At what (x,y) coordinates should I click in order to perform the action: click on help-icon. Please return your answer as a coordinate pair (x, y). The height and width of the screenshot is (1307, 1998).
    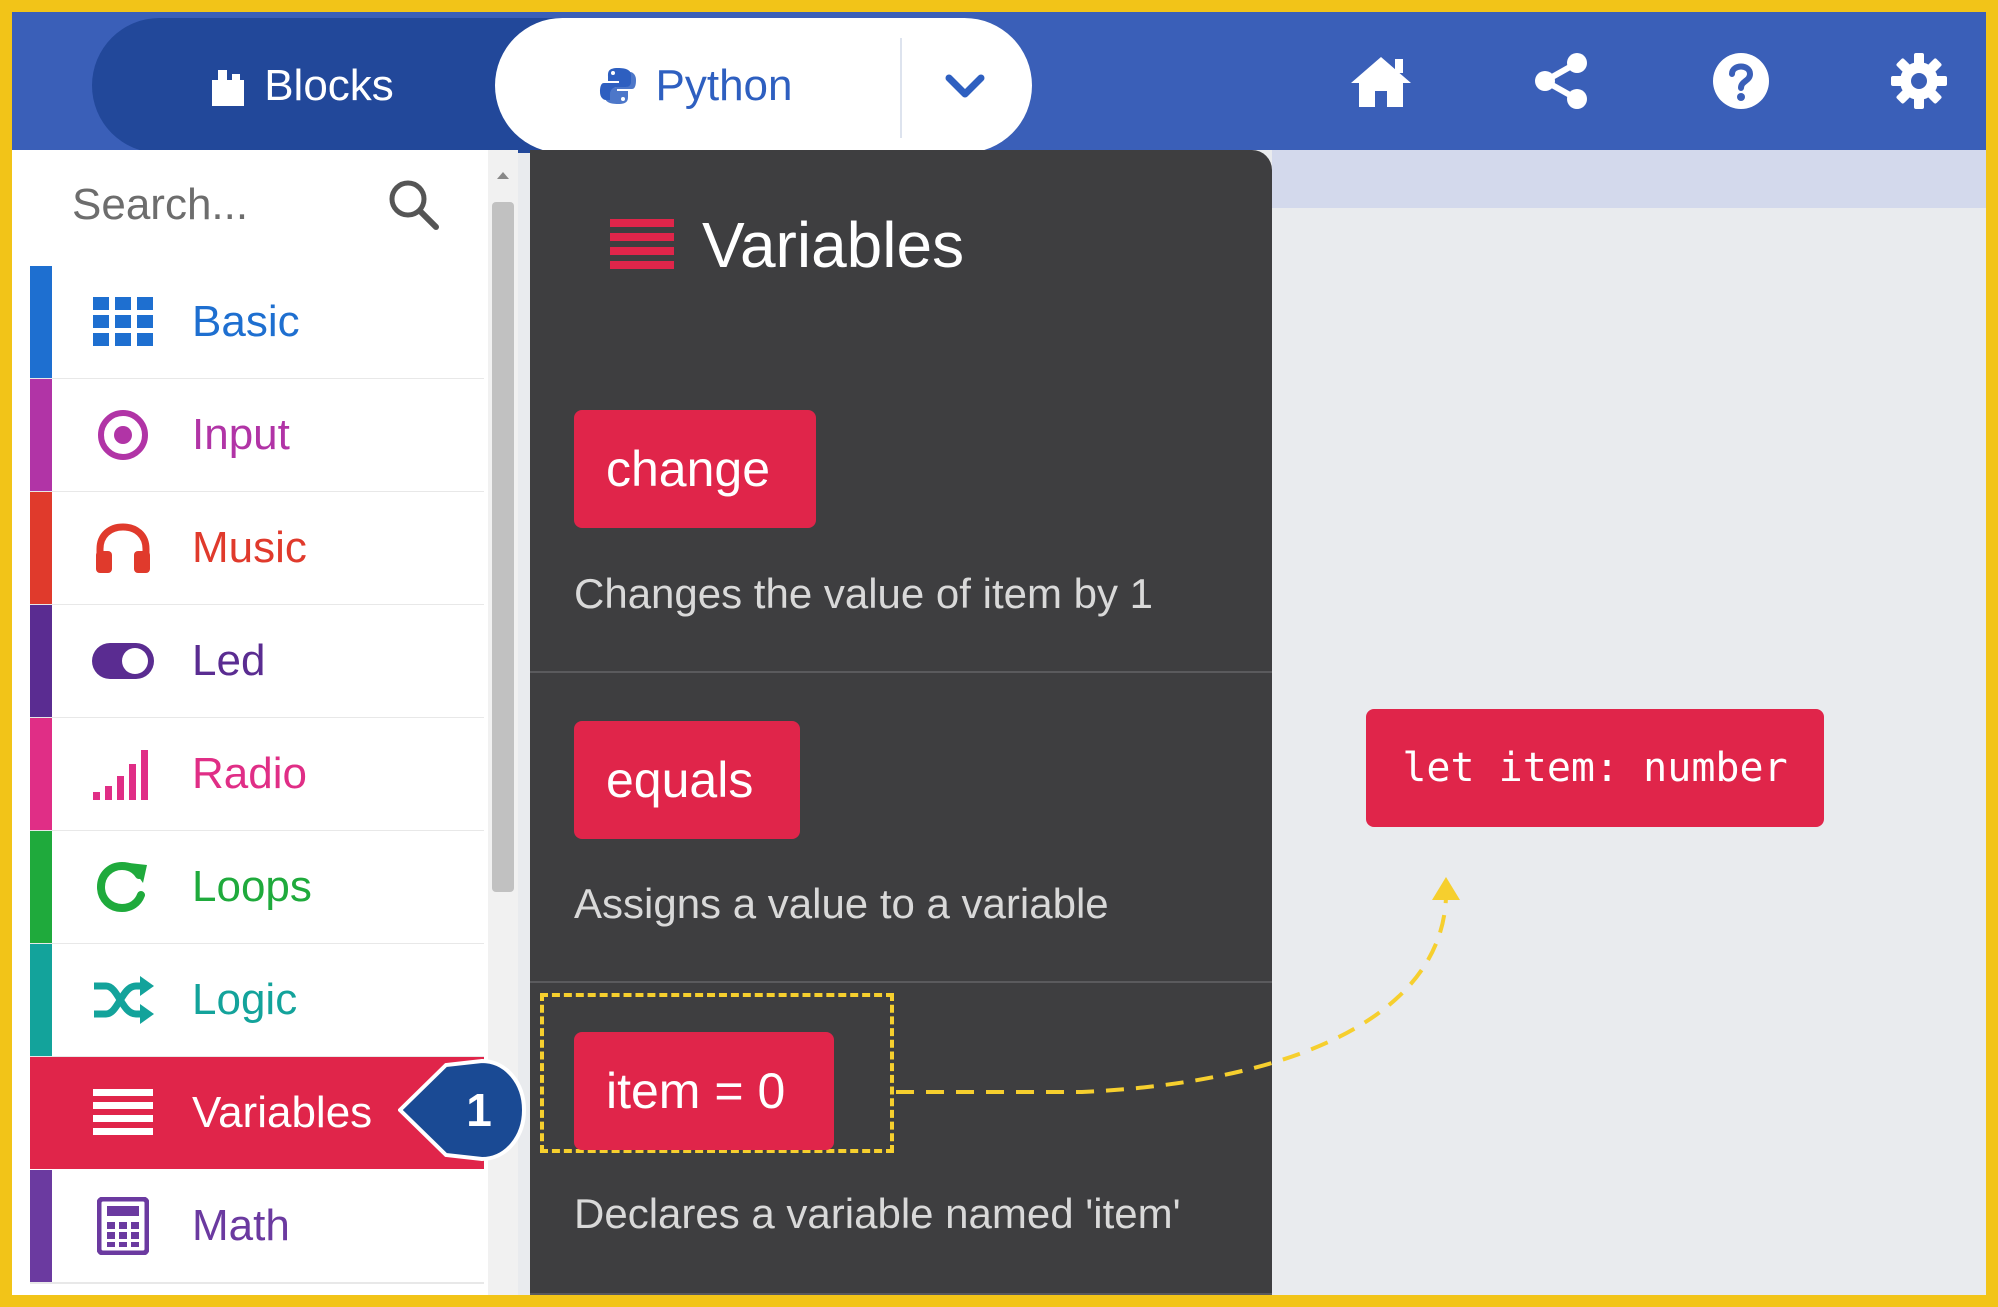
    Looking at the image, I should click on (1741, 81).